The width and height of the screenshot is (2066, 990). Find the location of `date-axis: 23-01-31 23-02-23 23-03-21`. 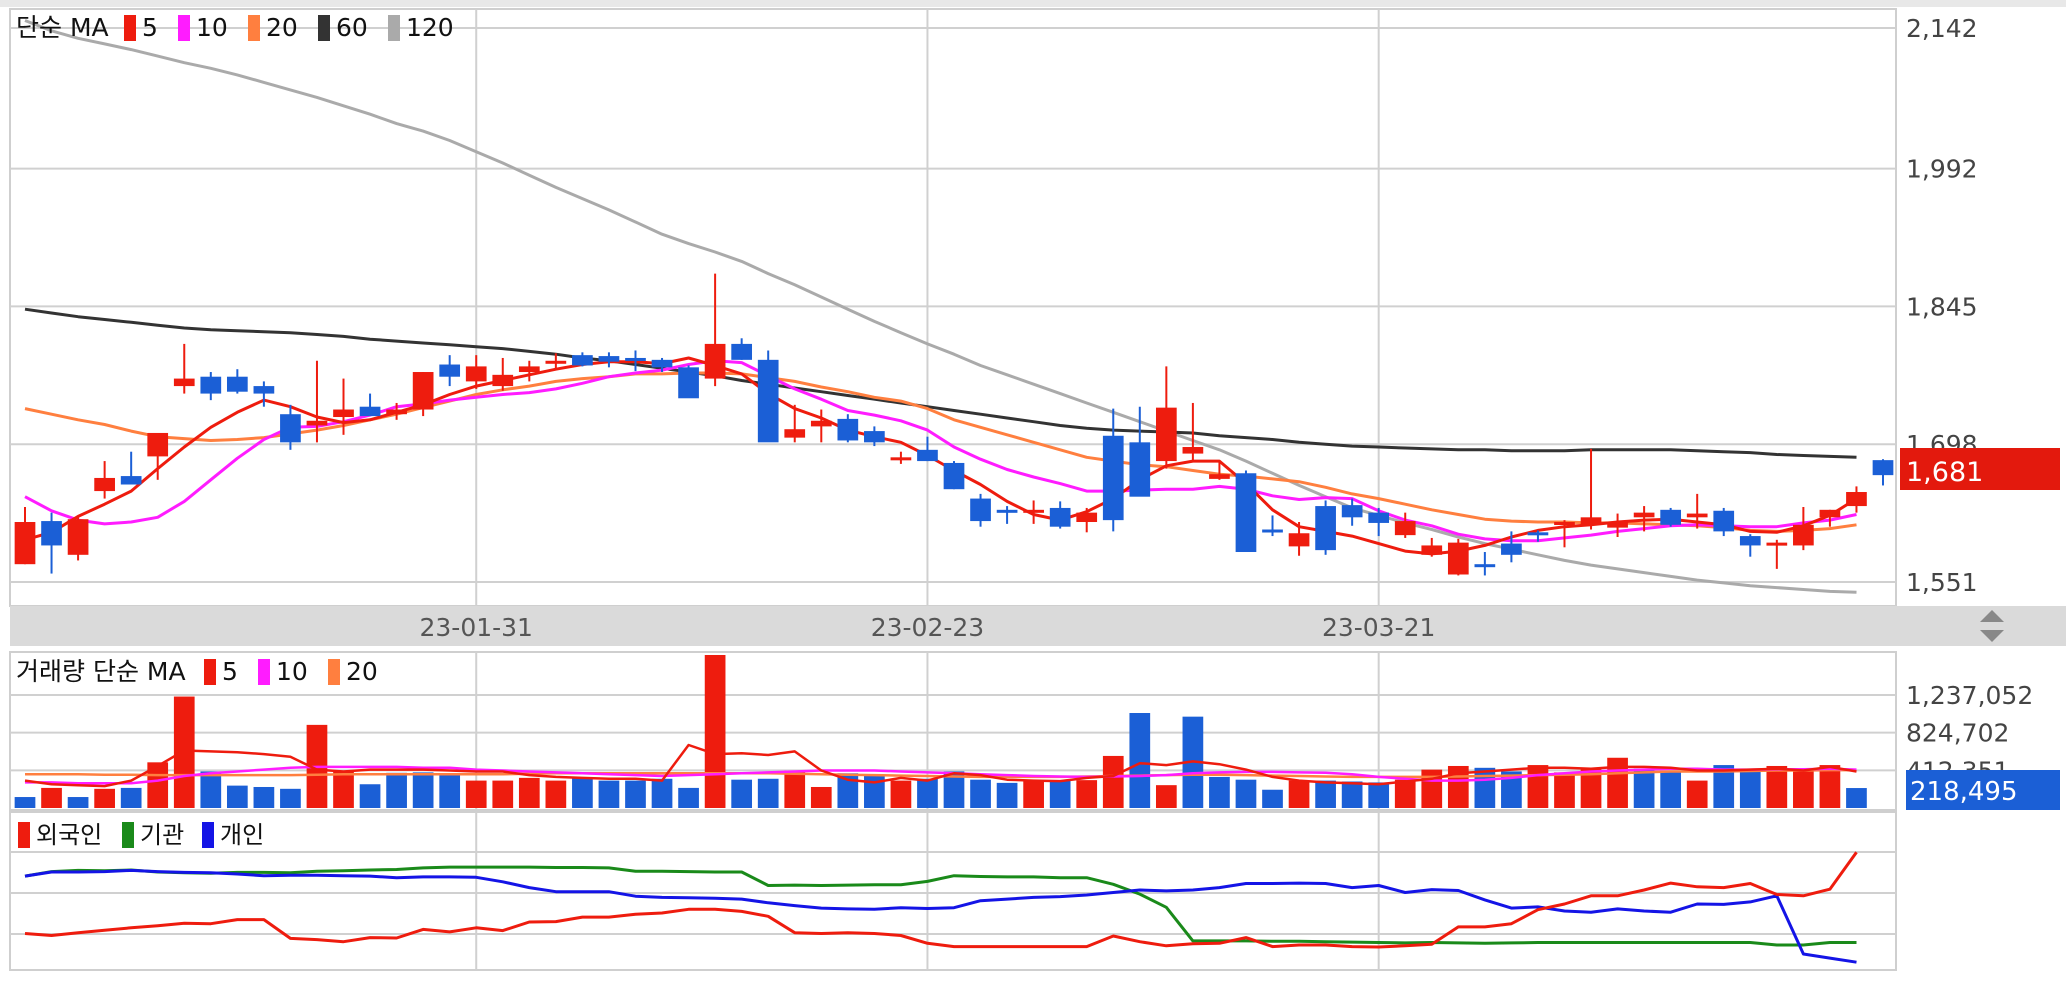

date-axis: 23-01-31 23-02-23 23-03-21 is located at coordinates (1038, 626).